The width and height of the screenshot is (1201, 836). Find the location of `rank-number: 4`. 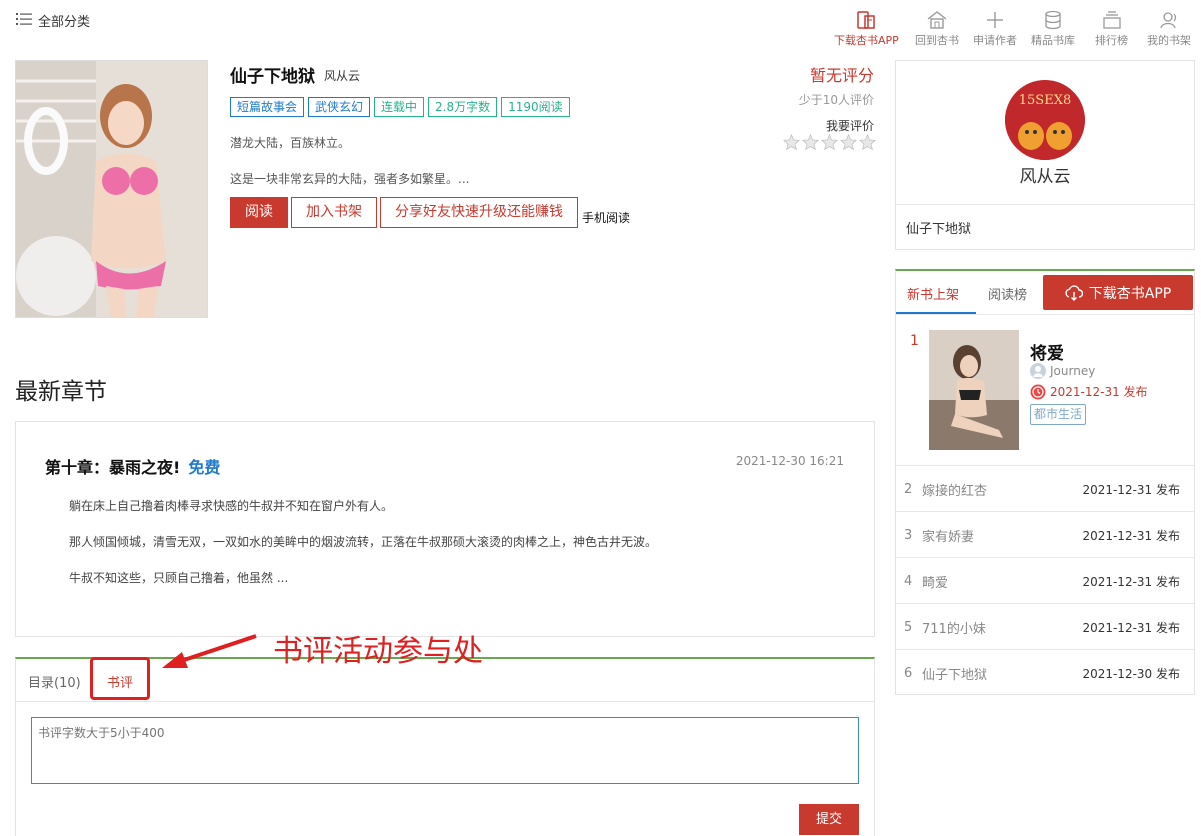

rank-number: 4 is located at coordinates (908, 581).